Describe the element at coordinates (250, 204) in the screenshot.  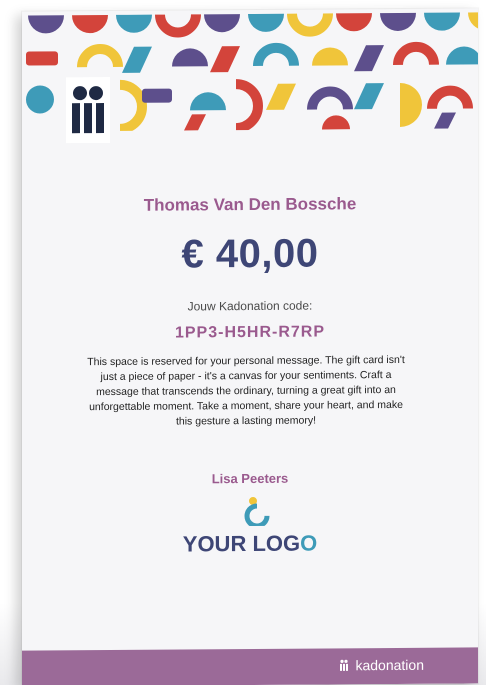
I see `recipient-name: Thomas Van Den Bossche` at that location.